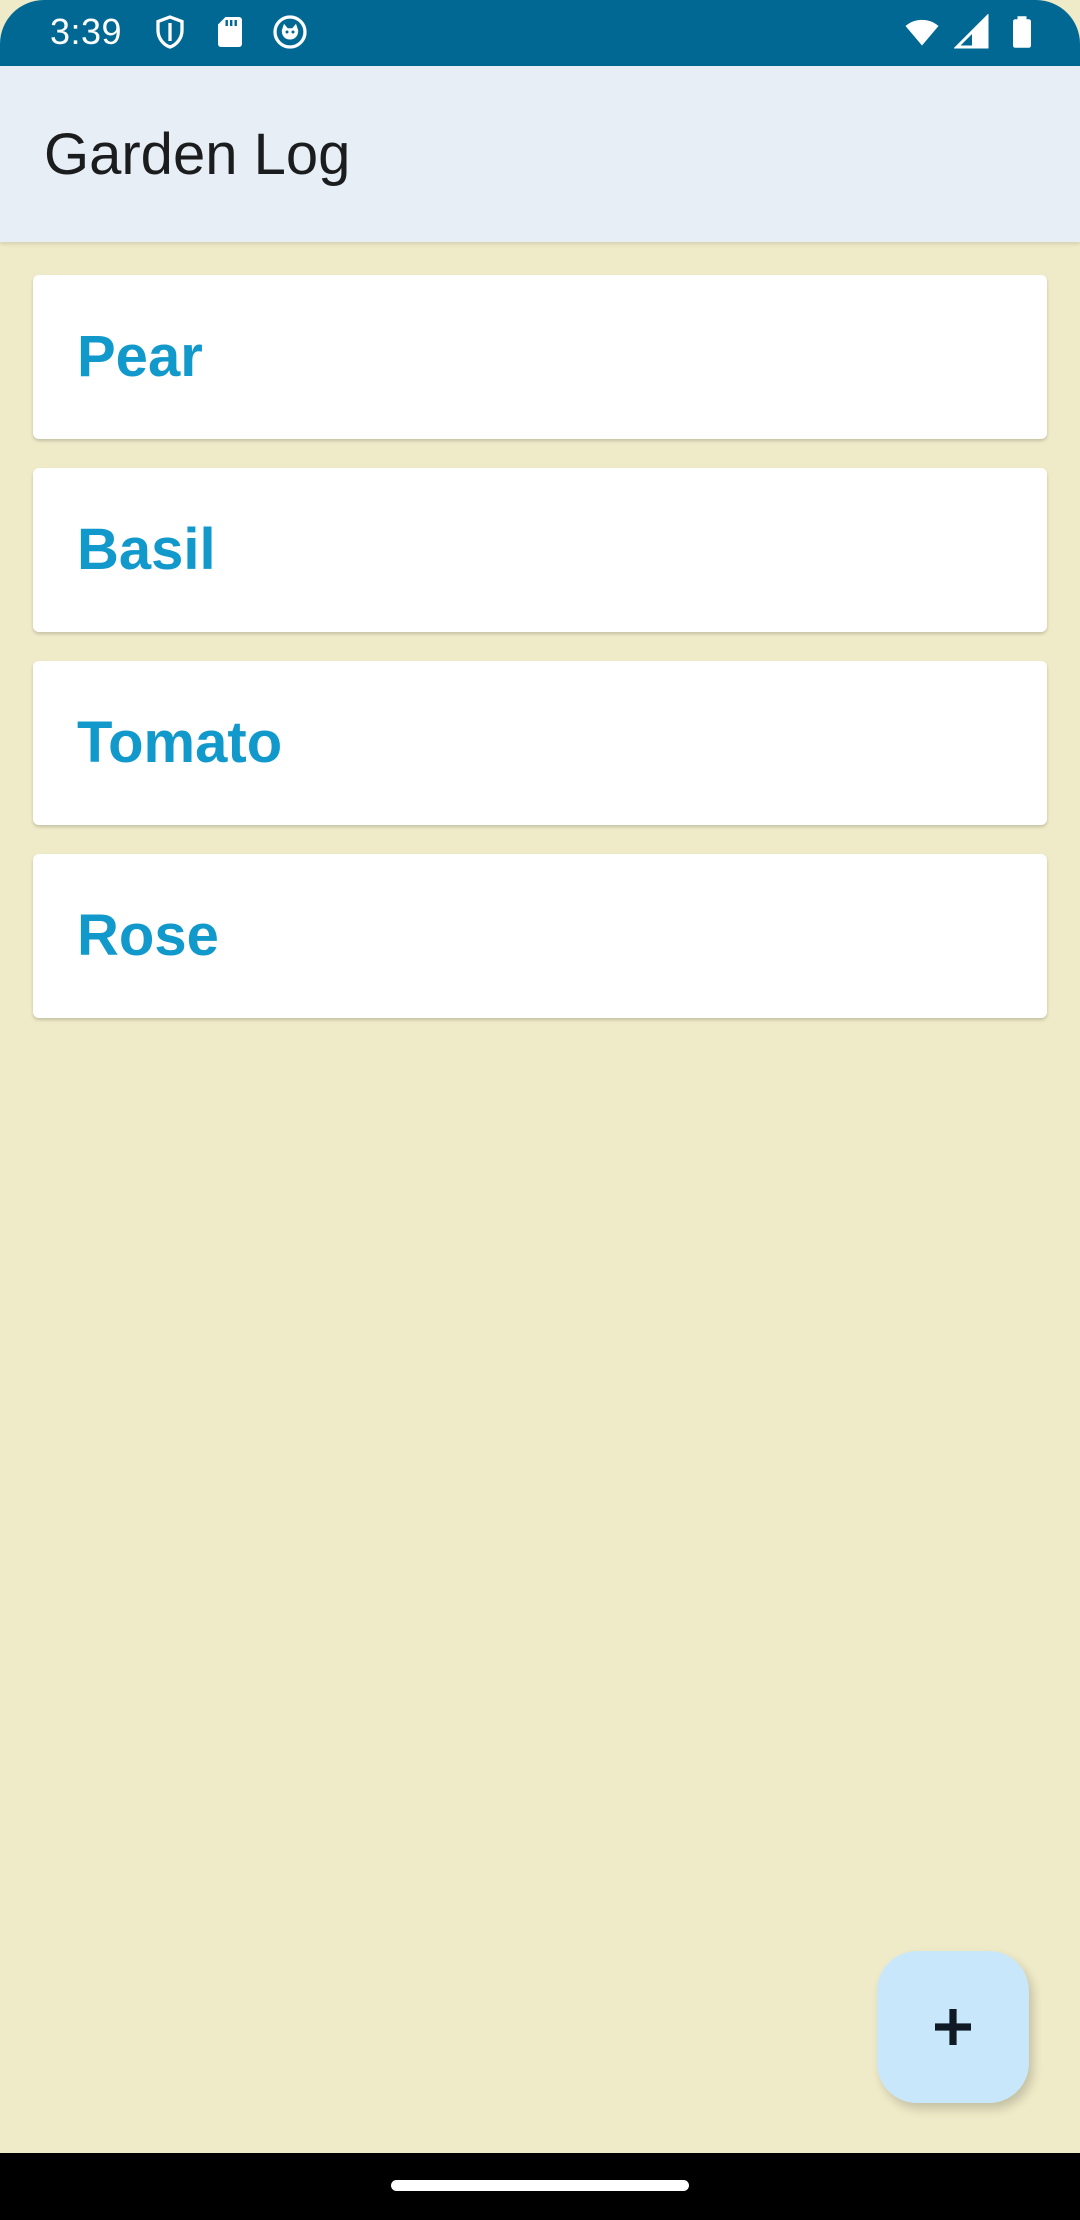  I want to click on list-item-tomato: Tomato, so click(540, 743).